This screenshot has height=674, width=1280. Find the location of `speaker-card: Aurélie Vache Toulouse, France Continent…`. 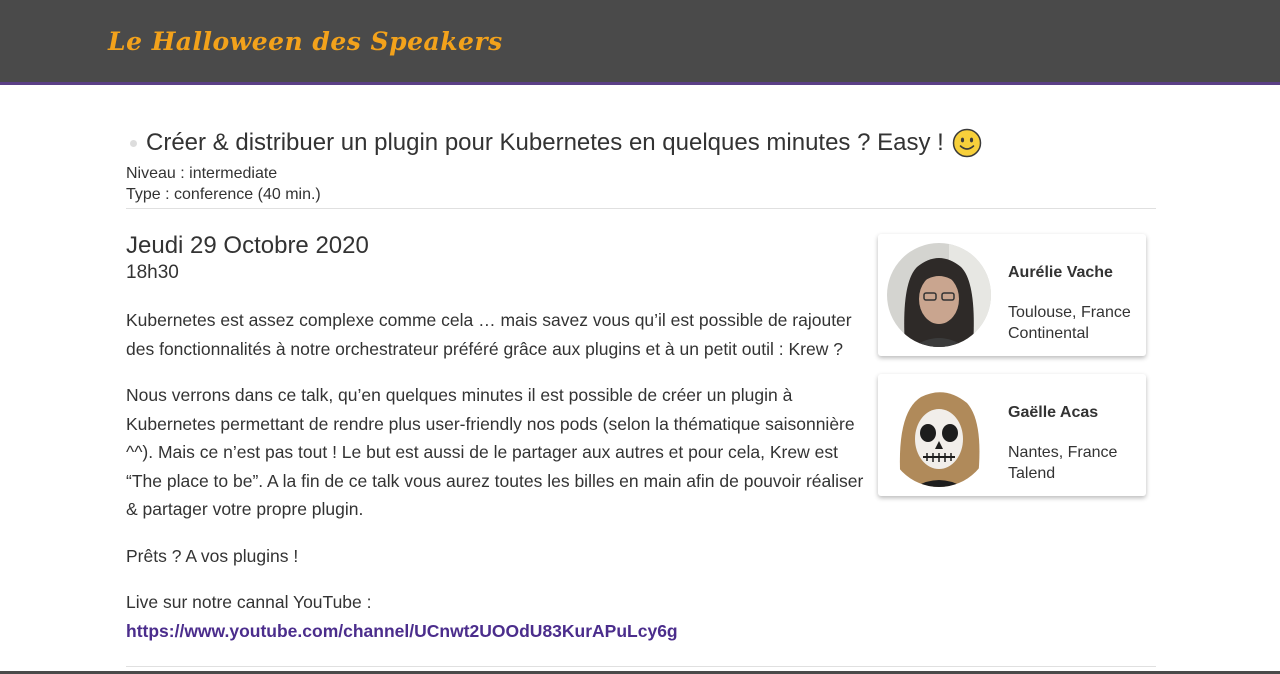

speaker-card: Aurélie Vache Toulouse, France Continent… is located at coordinates (1012, 295).